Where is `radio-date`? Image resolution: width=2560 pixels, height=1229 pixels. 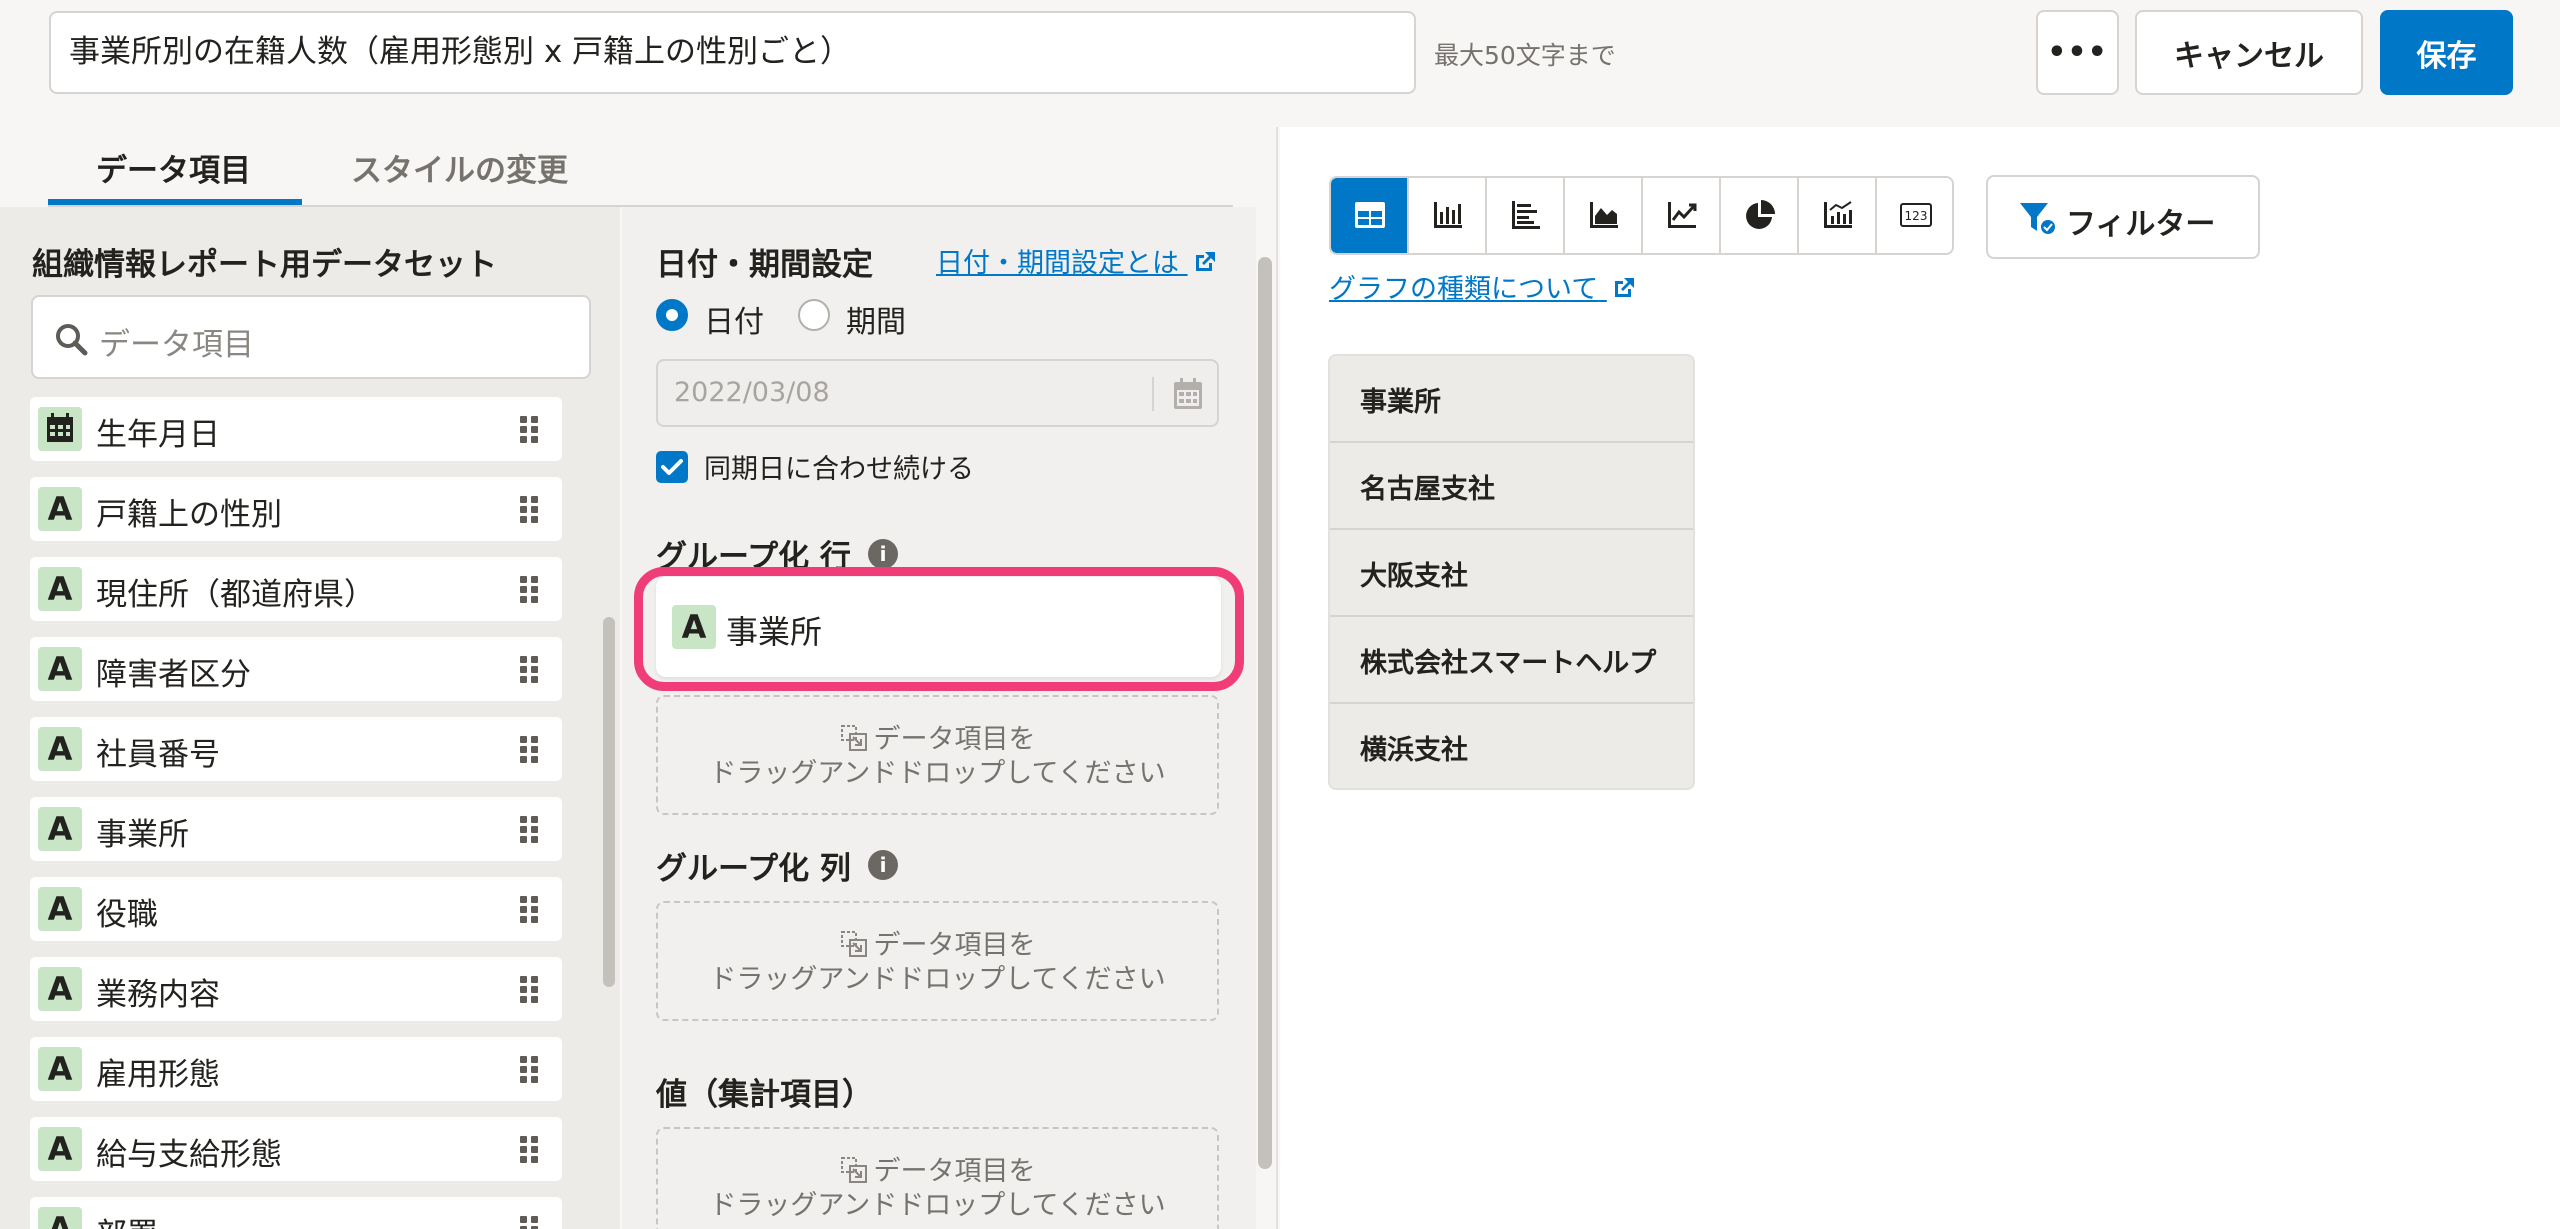
radio-date is located at coordinates (672, 315).